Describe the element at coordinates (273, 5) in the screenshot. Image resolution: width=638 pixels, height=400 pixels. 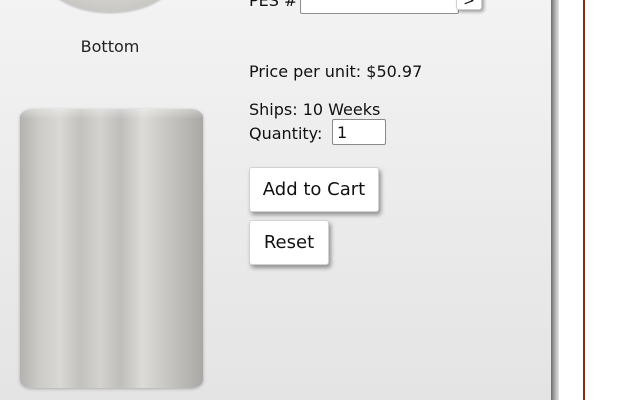
I see `pes-number-label: PES #` at that location.